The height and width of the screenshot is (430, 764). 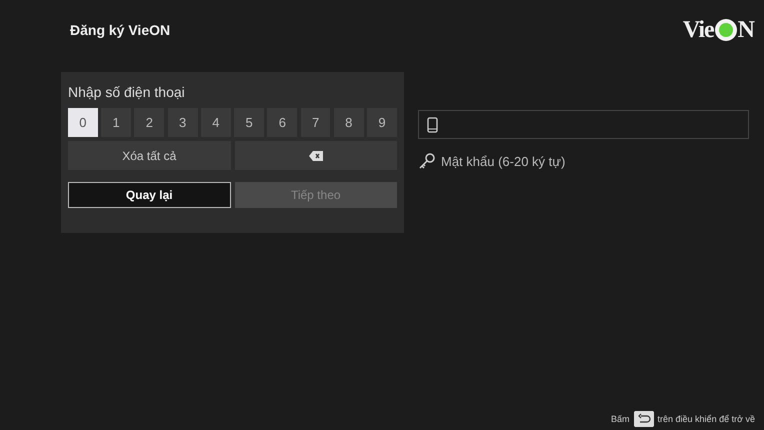 I want to click on password-label: Mật khẩu (6-20 ký tự), so click(x=503, y=161).